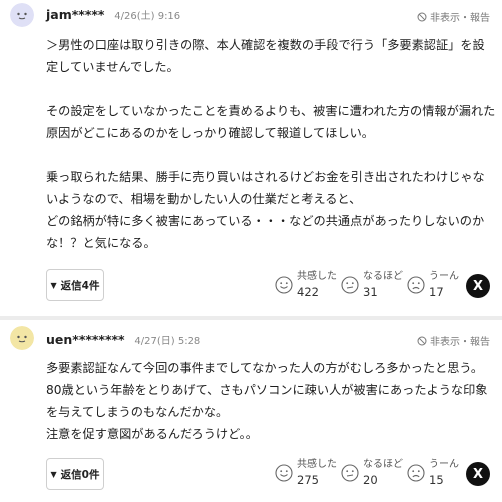 The width and height of the screenshot is (502, 502). I want to click on reaction-count: 20, so click(370, 480).